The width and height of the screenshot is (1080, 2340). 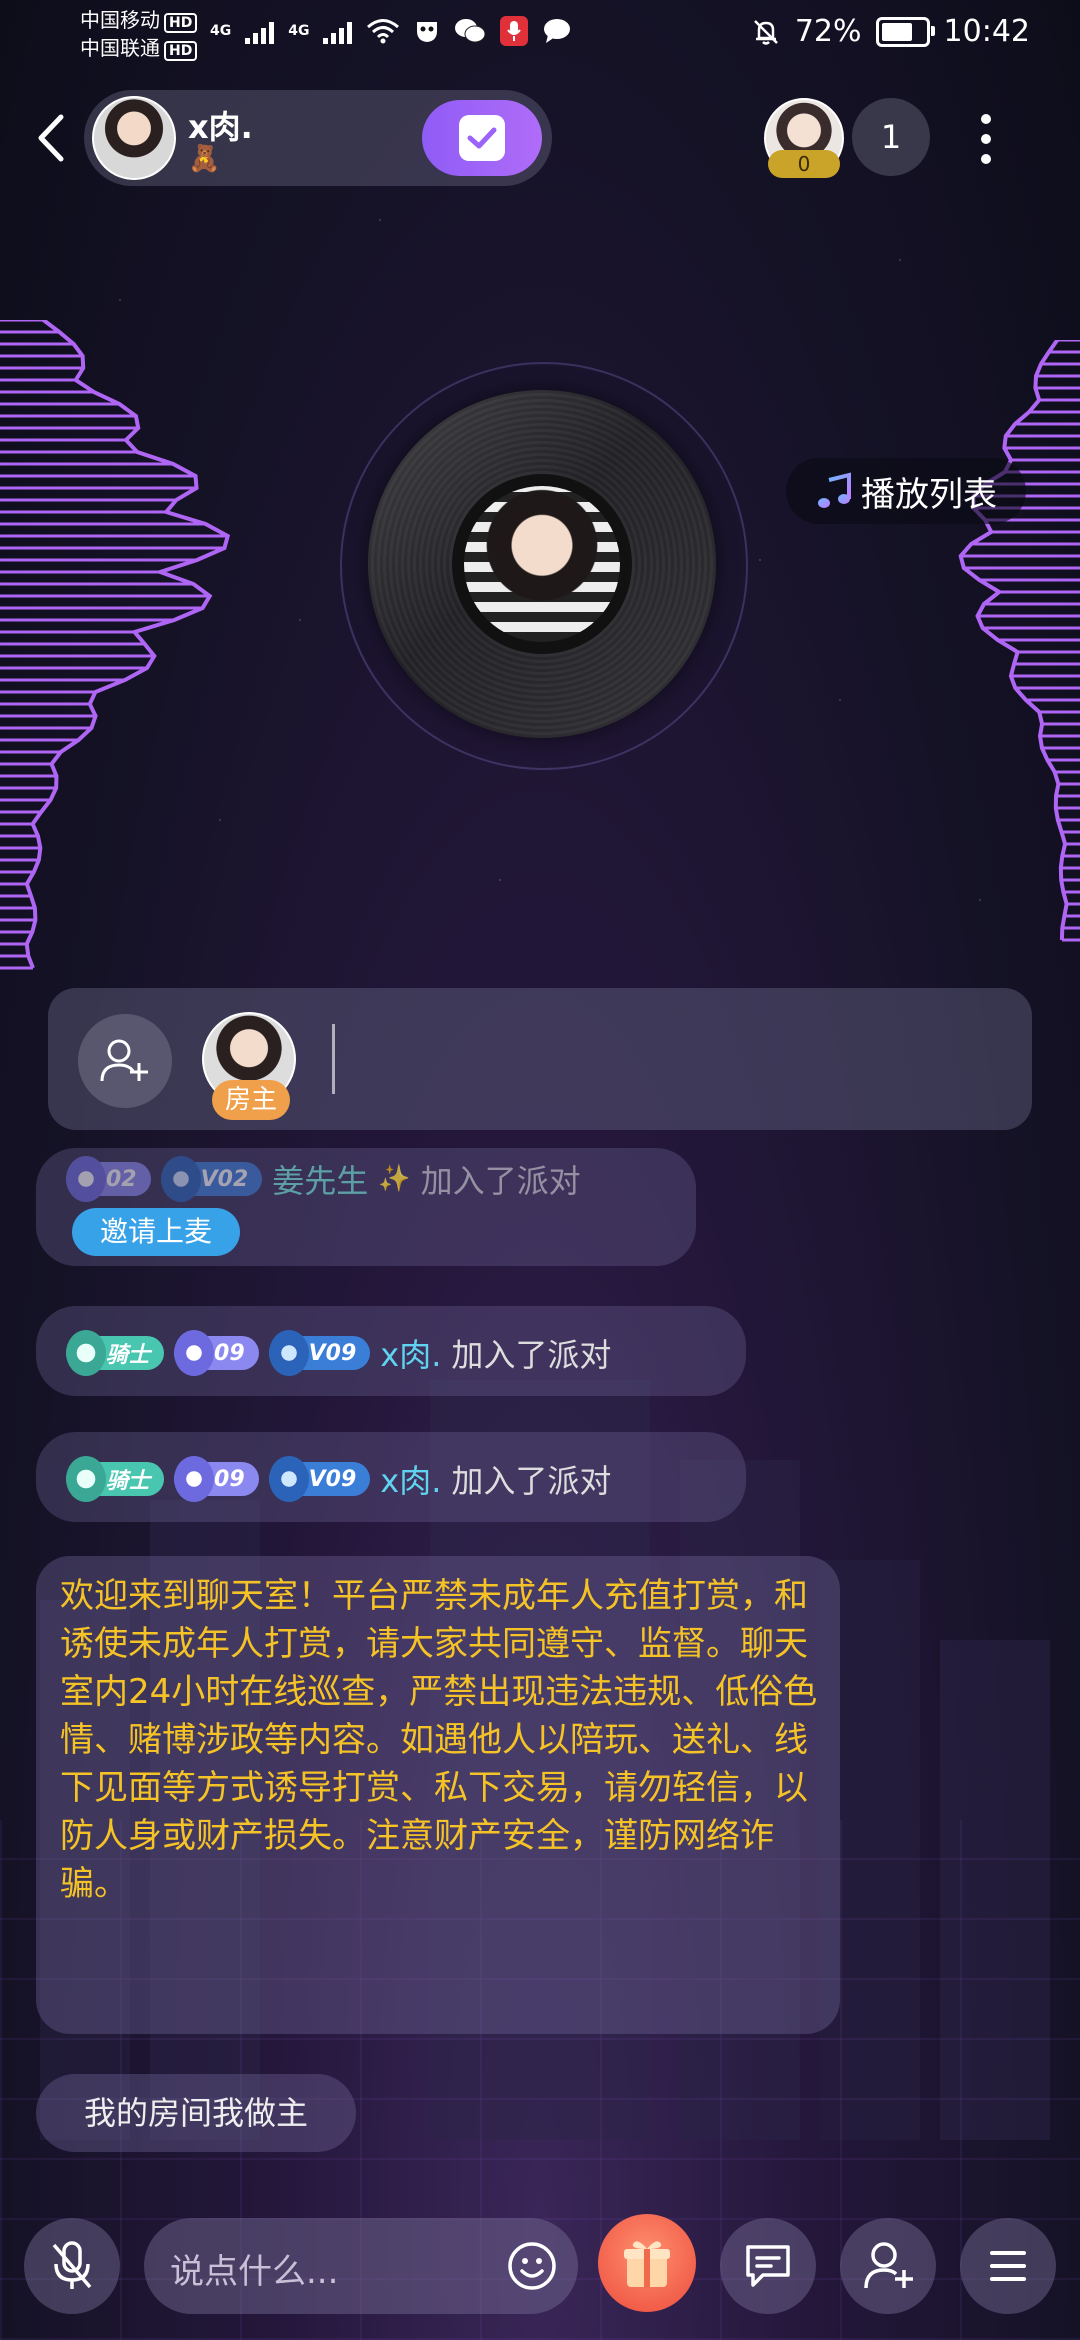 I want to click on checkmark-icon, so click(x=482, y=138).